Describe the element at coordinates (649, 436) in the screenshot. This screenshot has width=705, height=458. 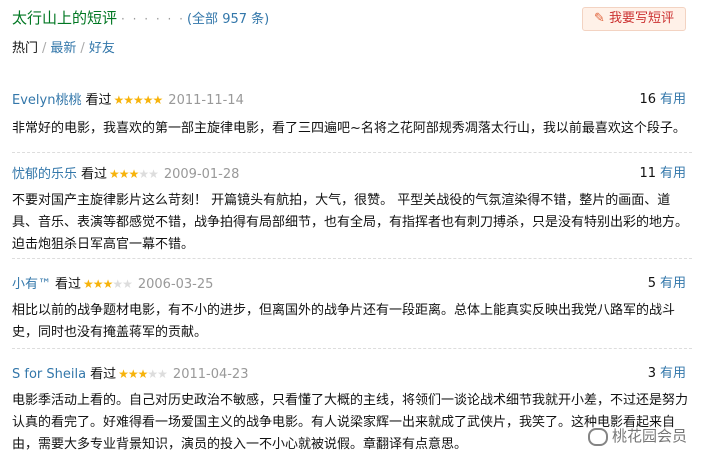
I see `watermark-text: 桃花园会员` at that location.